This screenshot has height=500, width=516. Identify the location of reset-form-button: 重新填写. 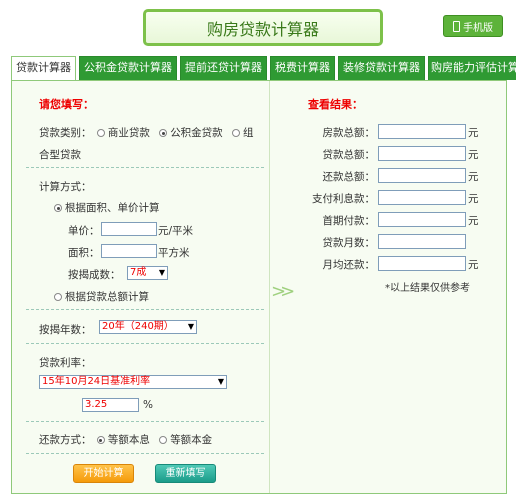
(185, 473).